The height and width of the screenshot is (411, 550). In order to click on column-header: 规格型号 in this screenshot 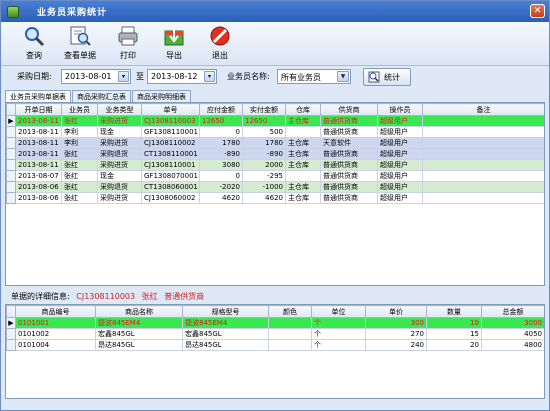, I will do `click(225, 311)`.